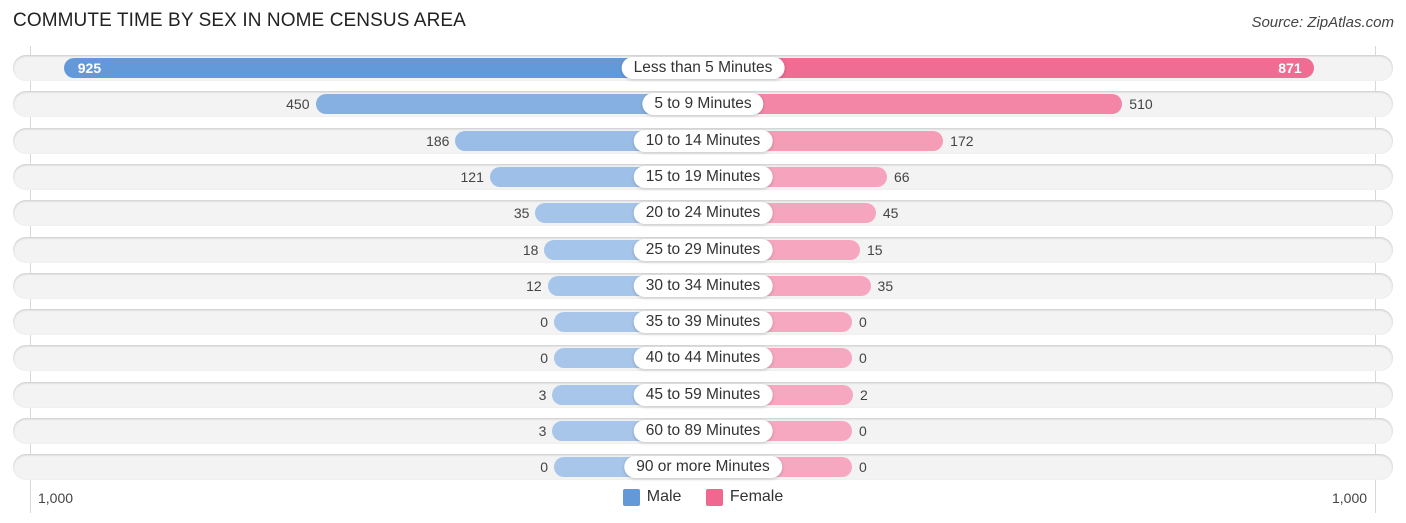 This screenshot has height=523, width=1406. Describe the element at coordinates (703, 358) in the screenshot. I see `category-label: 40 to 44 Minutes` at that location.